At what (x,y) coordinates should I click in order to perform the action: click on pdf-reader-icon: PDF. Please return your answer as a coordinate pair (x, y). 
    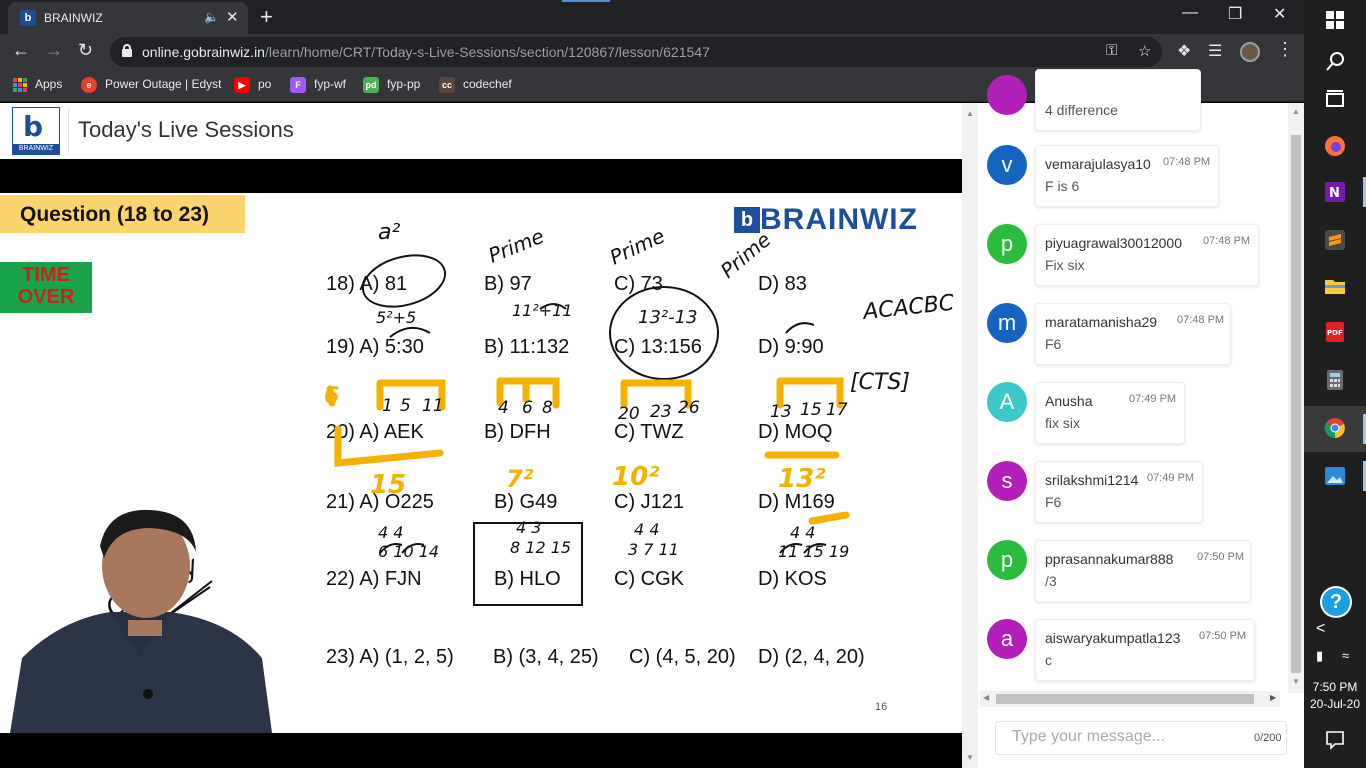
    Looking at the image, I should click on (1335, 332).